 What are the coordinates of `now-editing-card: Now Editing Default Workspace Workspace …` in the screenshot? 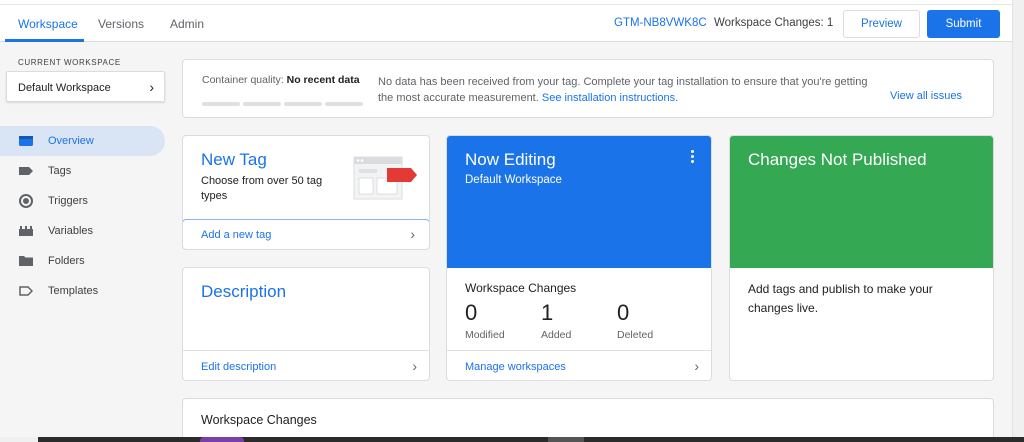 It's located at (579, 258).